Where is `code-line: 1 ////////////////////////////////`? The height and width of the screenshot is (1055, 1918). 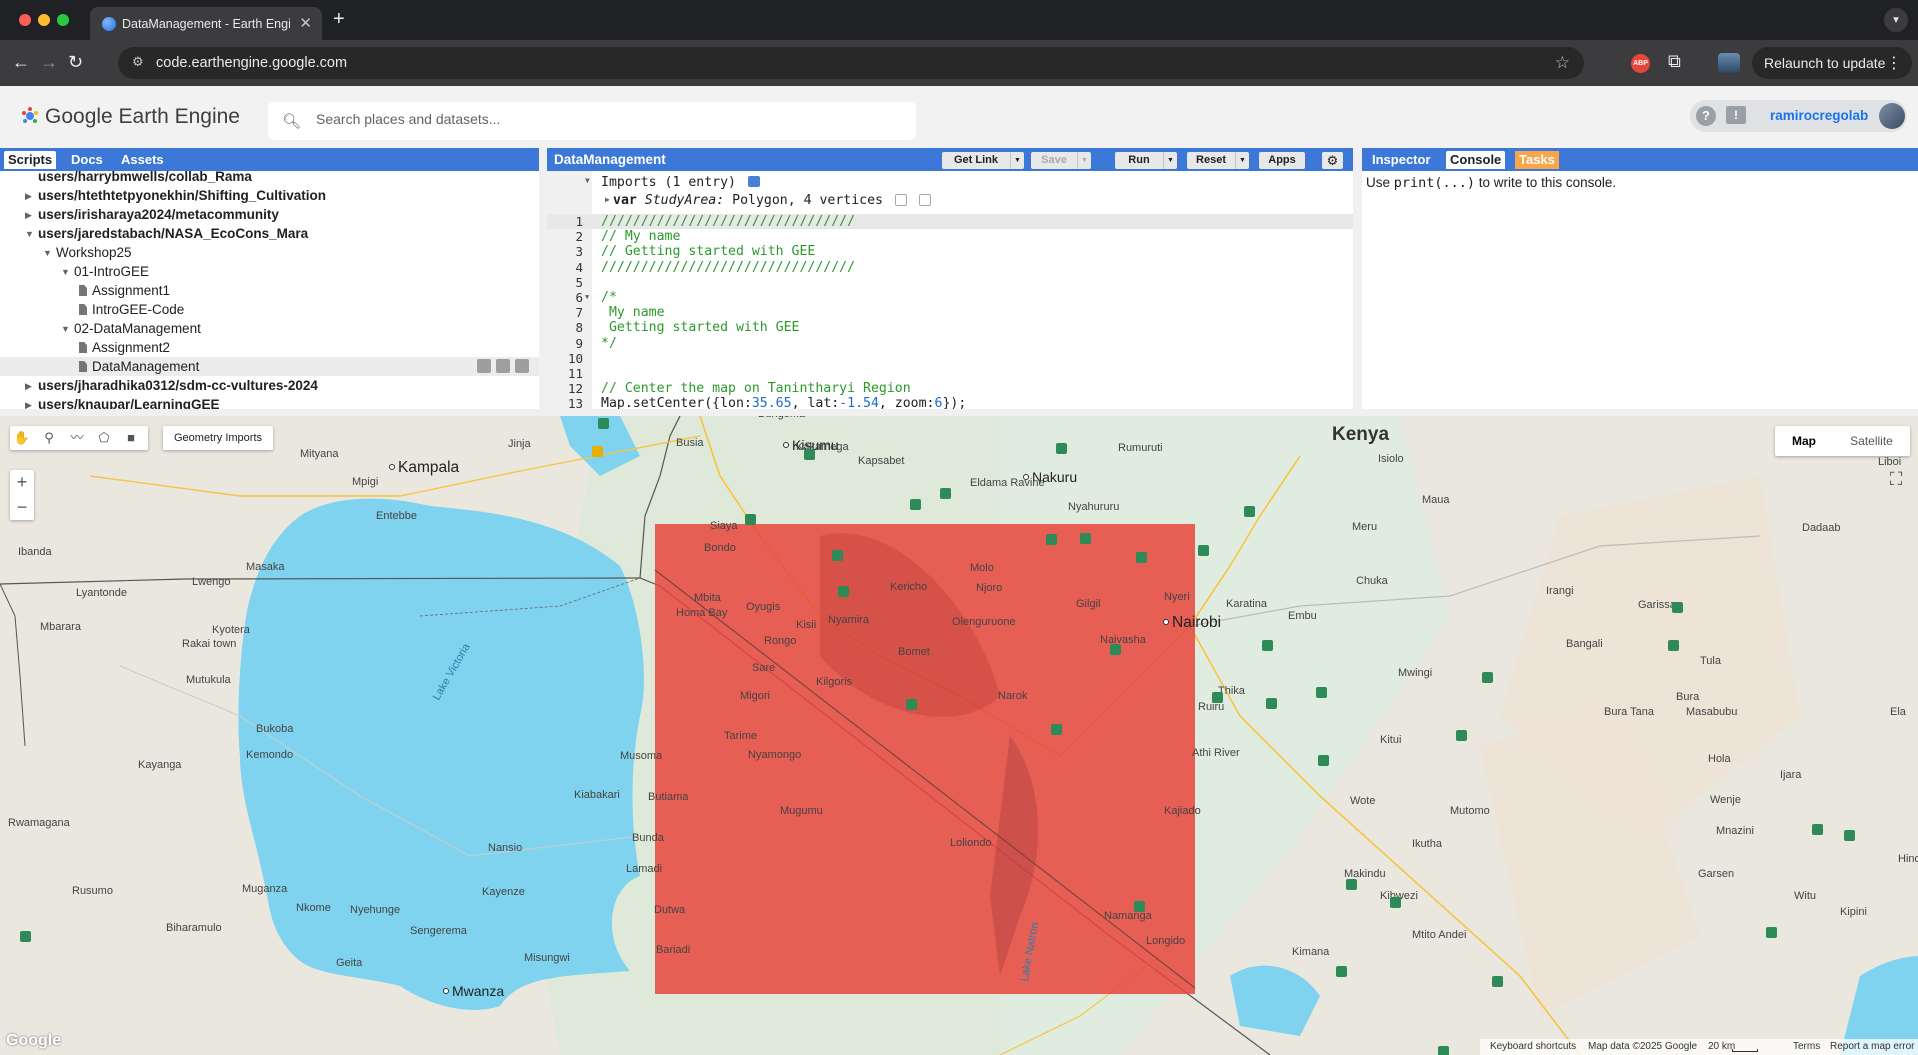 code-line: 1 //////////////////////////////// is located at coordinates (950, 221).